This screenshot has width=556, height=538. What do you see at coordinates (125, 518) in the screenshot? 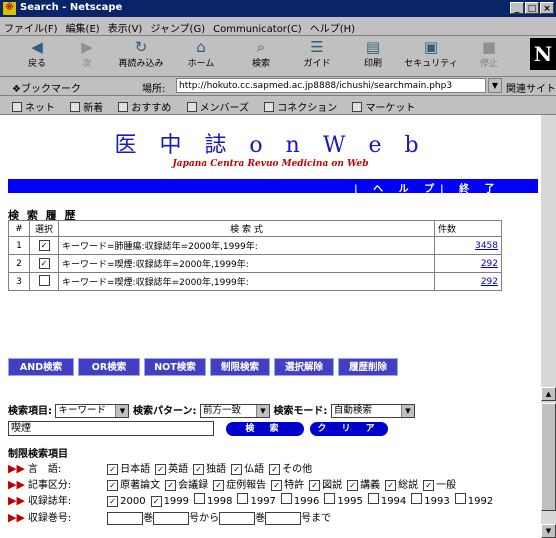
I see `volume-from-input` at bounding box center [125, 518].